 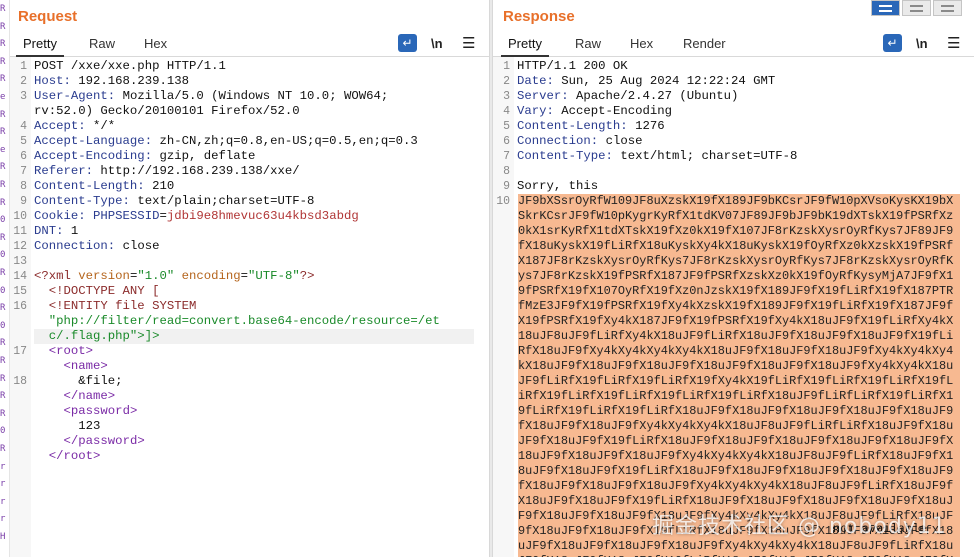 I want to click on watermark: 掘金技术社区 @ nobody11, so click(x=799, y=526).